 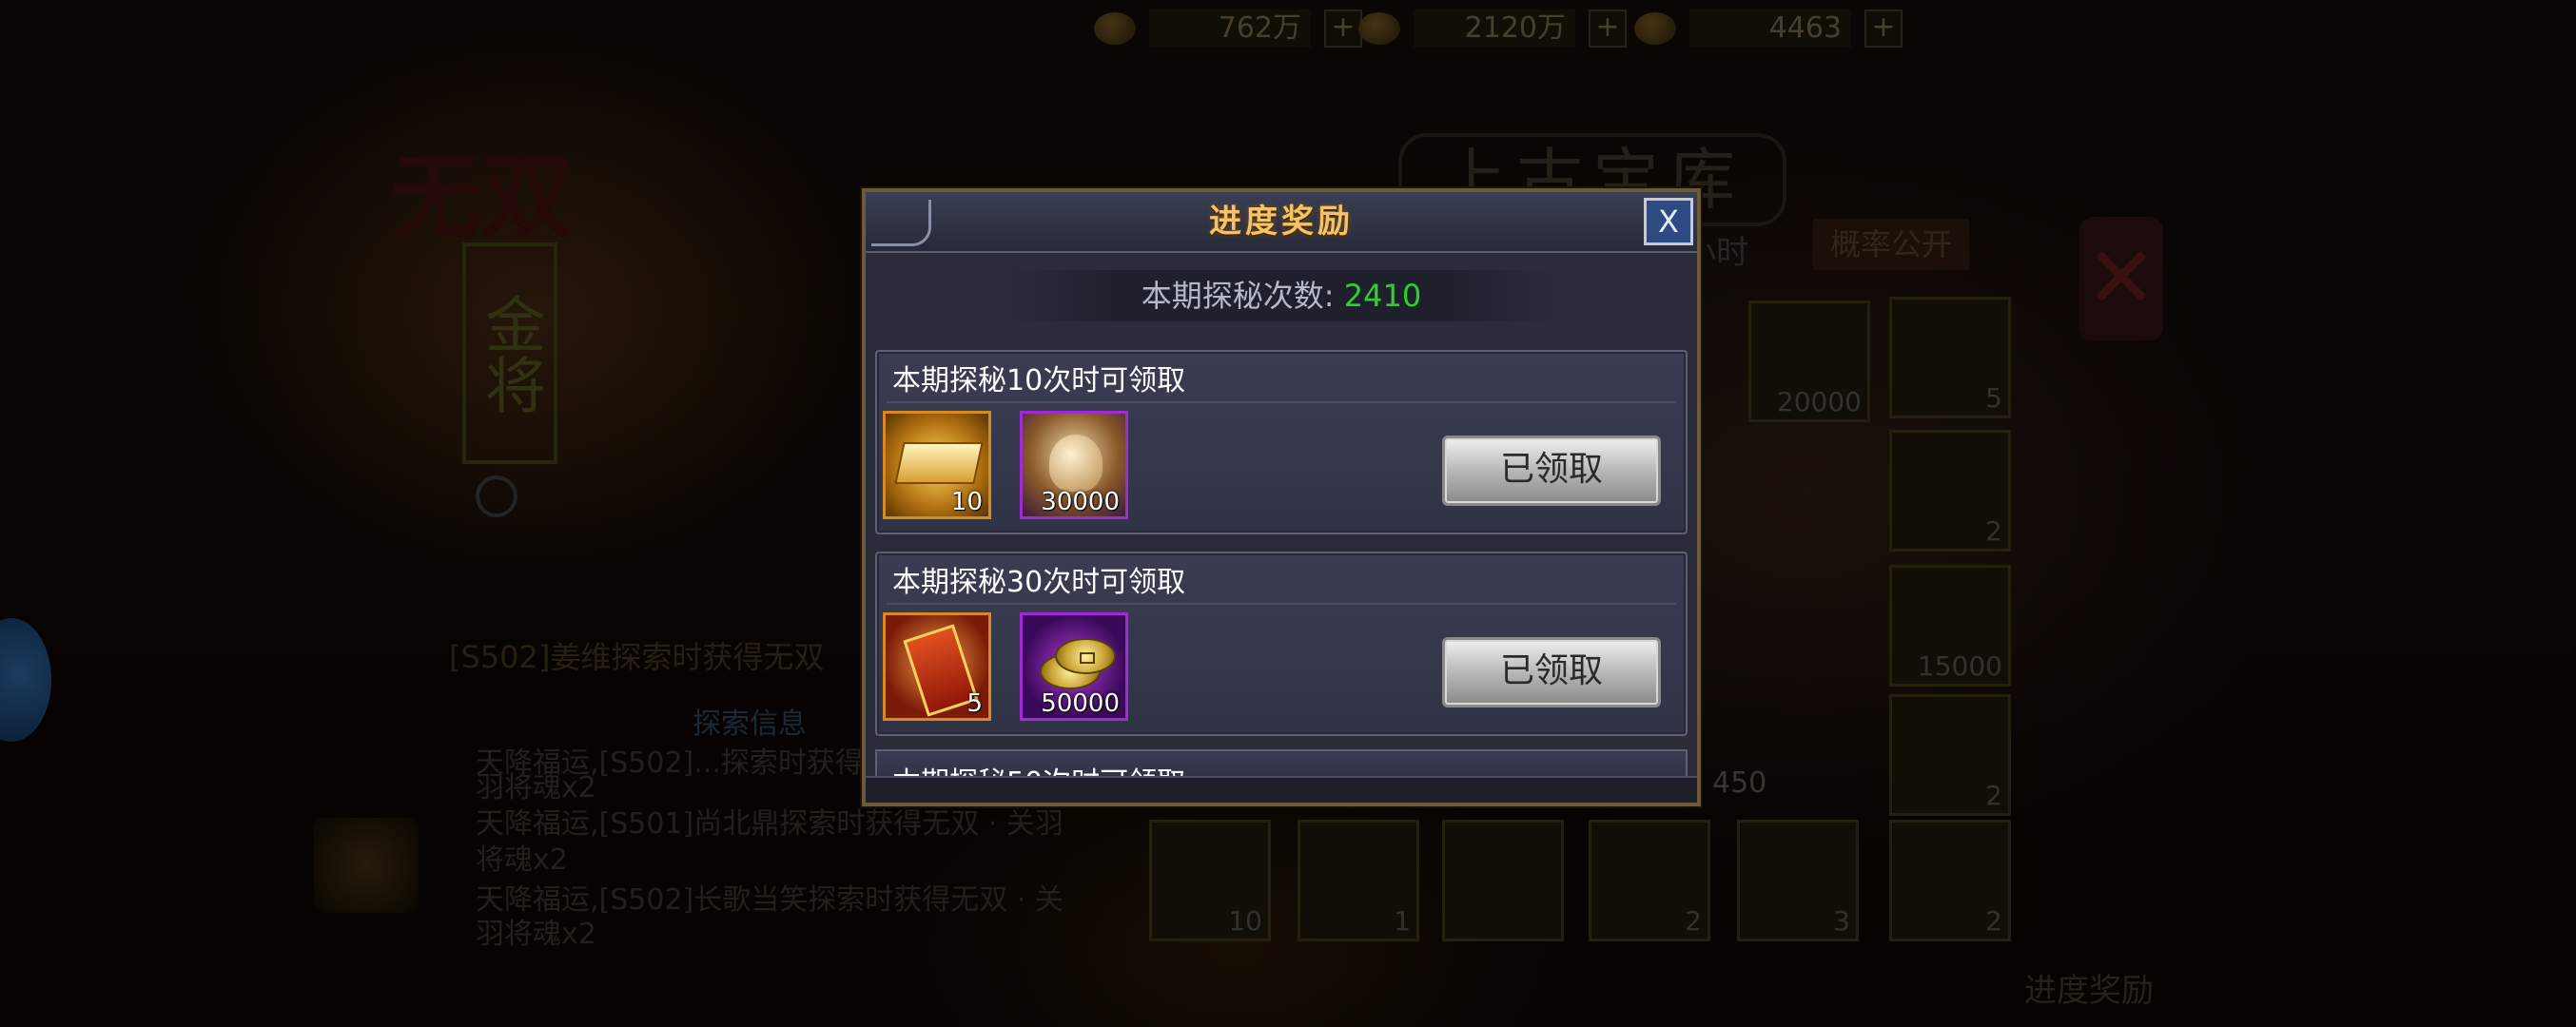 What do you see at coordinates (1038, 769) in the screenshot?
I see `tier-title: 本期探秘50次时可领取` at bounding box center [1038, 769].